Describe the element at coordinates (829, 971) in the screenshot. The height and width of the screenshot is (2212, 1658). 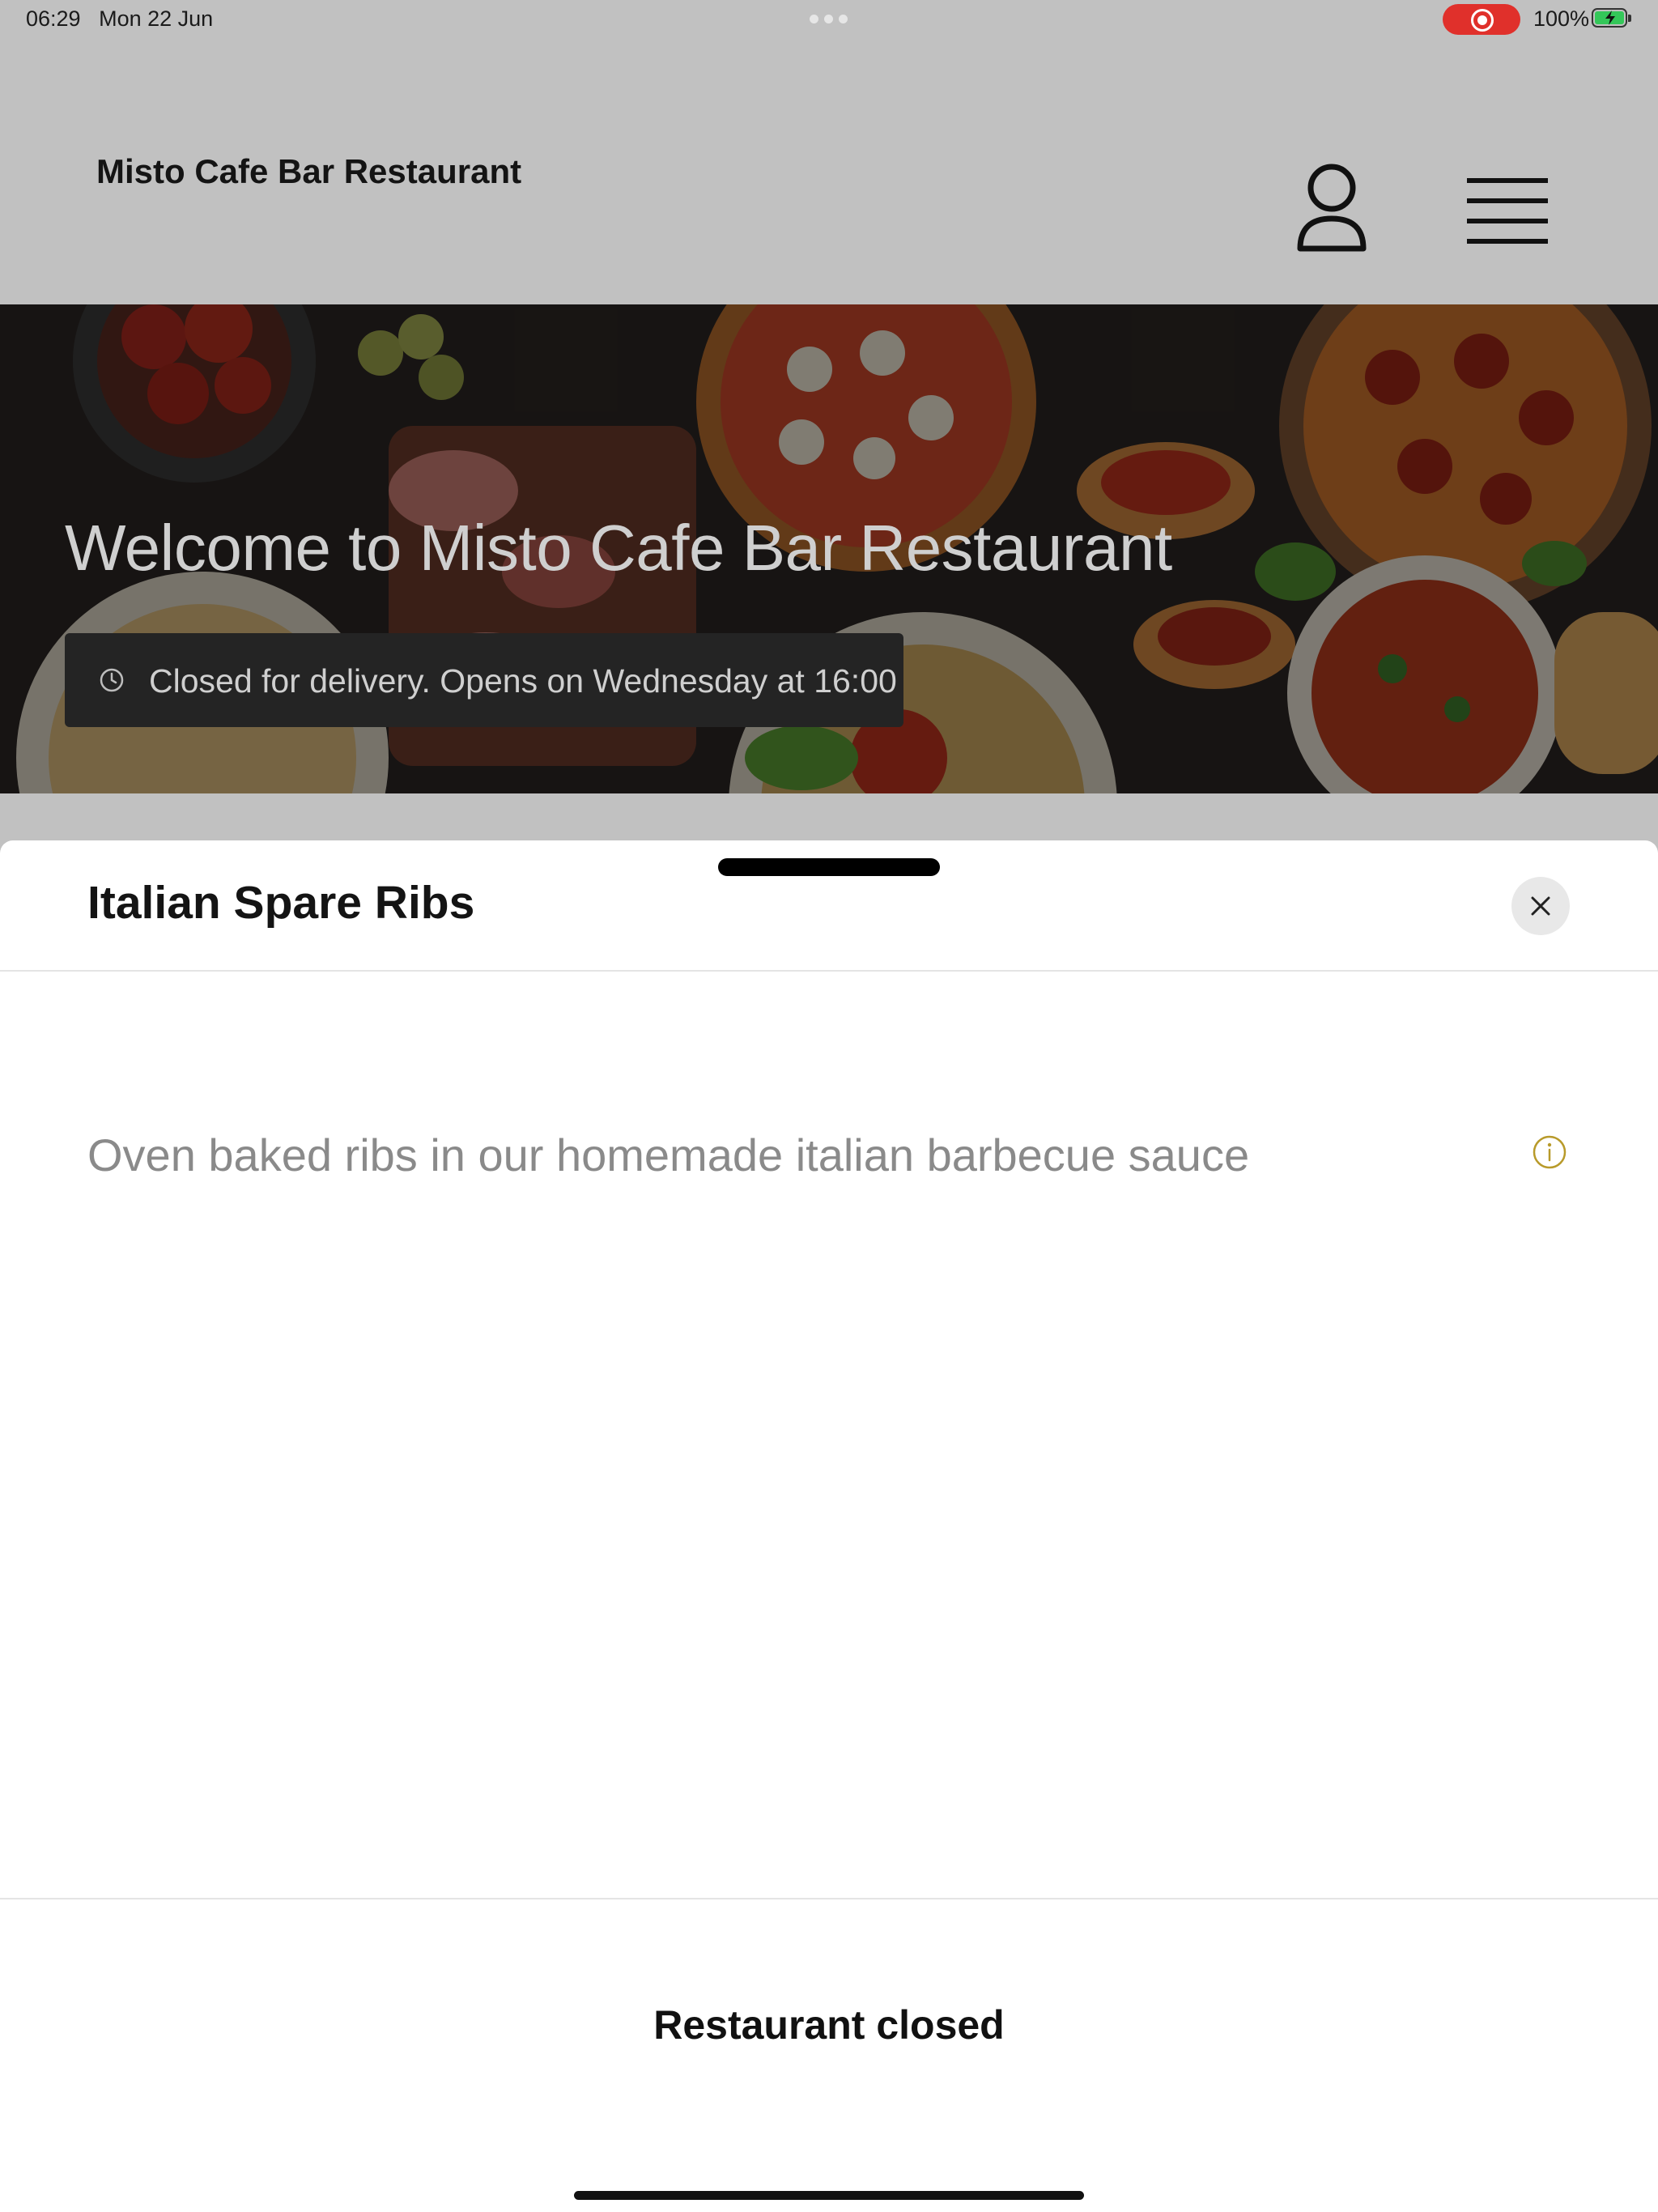
I see `sheet-header-divider` at that location.